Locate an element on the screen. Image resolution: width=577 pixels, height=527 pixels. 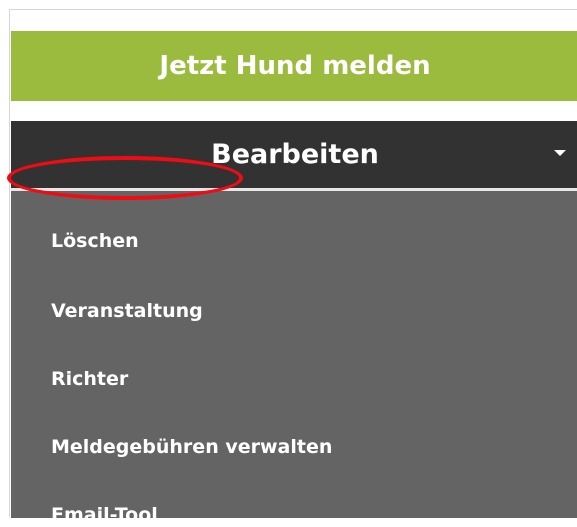
menu-item-manage-entry-fees: Meldegebühren verwalten is located at coordinates (191, 447).